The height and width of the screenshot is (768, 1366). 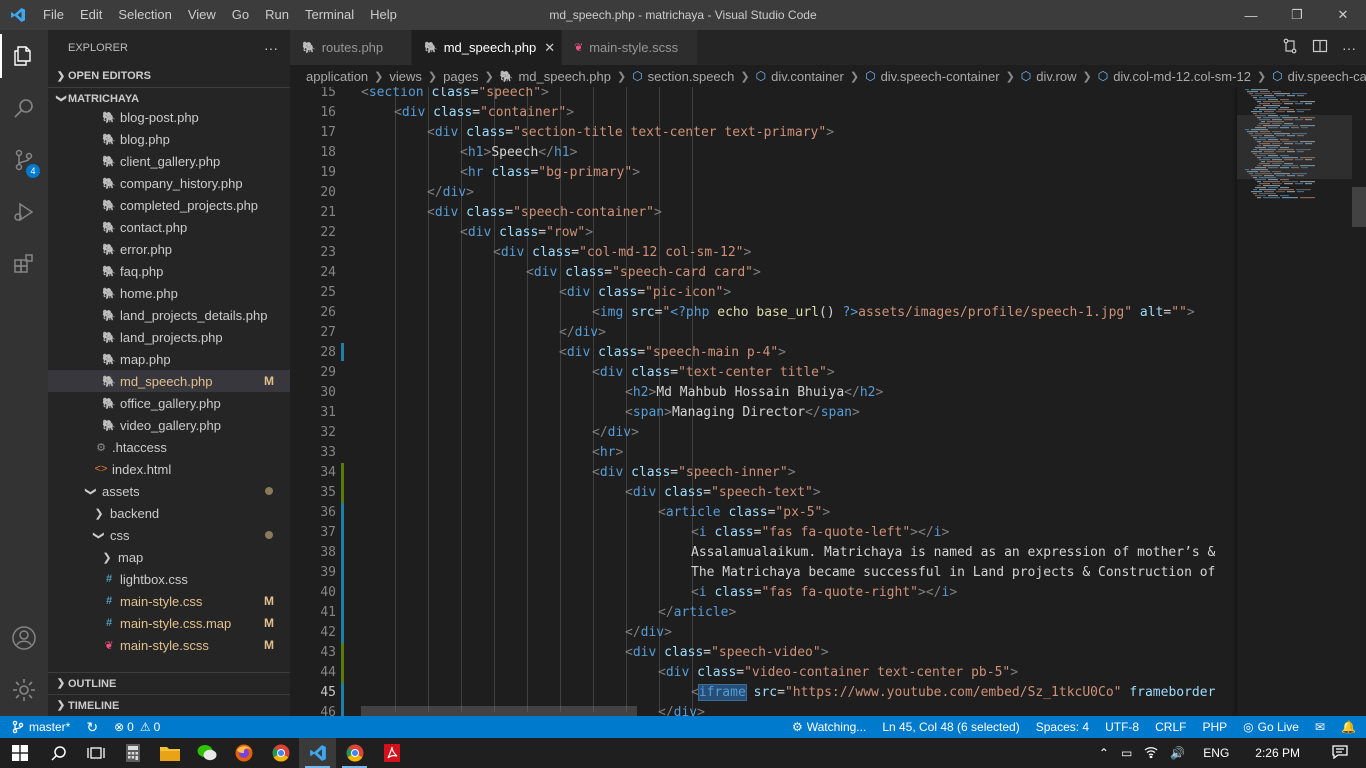 I want to click on code-line: <i class="fas fa-quote-right"></i>, so click(x=799, y=593).